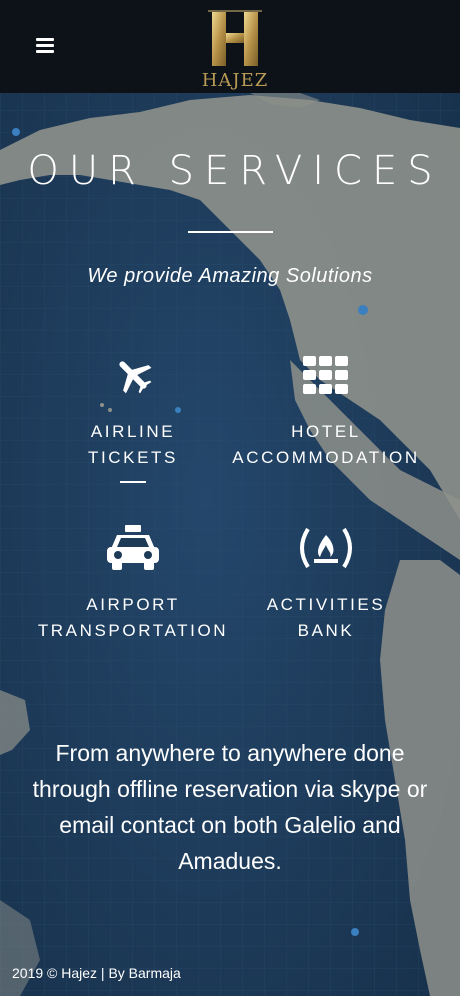  I want to click on campfire-icon, so click(326, 548).